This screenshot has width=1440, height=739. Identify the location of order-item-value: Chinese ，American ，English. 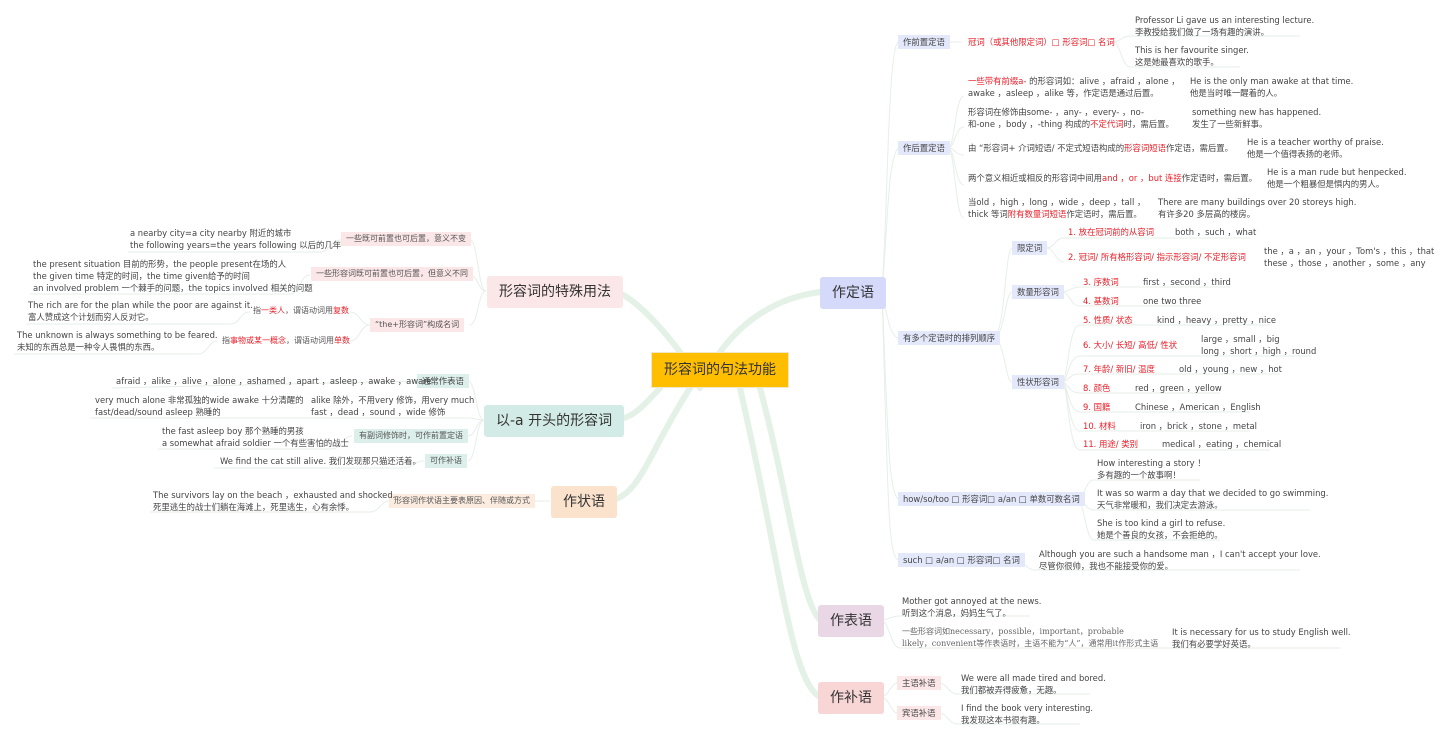
(1198, 407).